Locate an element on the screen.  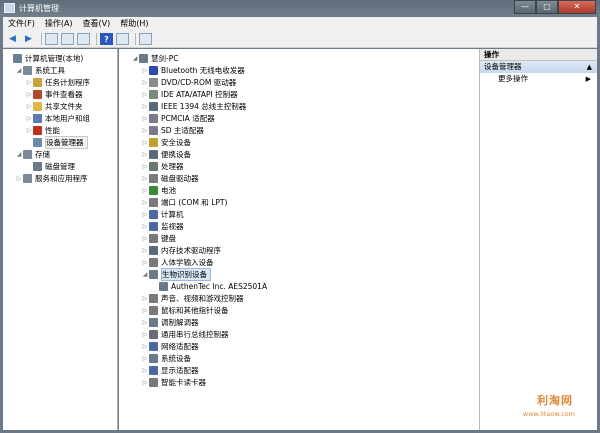
menu-action: 操作(A) is located at coordinates (59, 24).